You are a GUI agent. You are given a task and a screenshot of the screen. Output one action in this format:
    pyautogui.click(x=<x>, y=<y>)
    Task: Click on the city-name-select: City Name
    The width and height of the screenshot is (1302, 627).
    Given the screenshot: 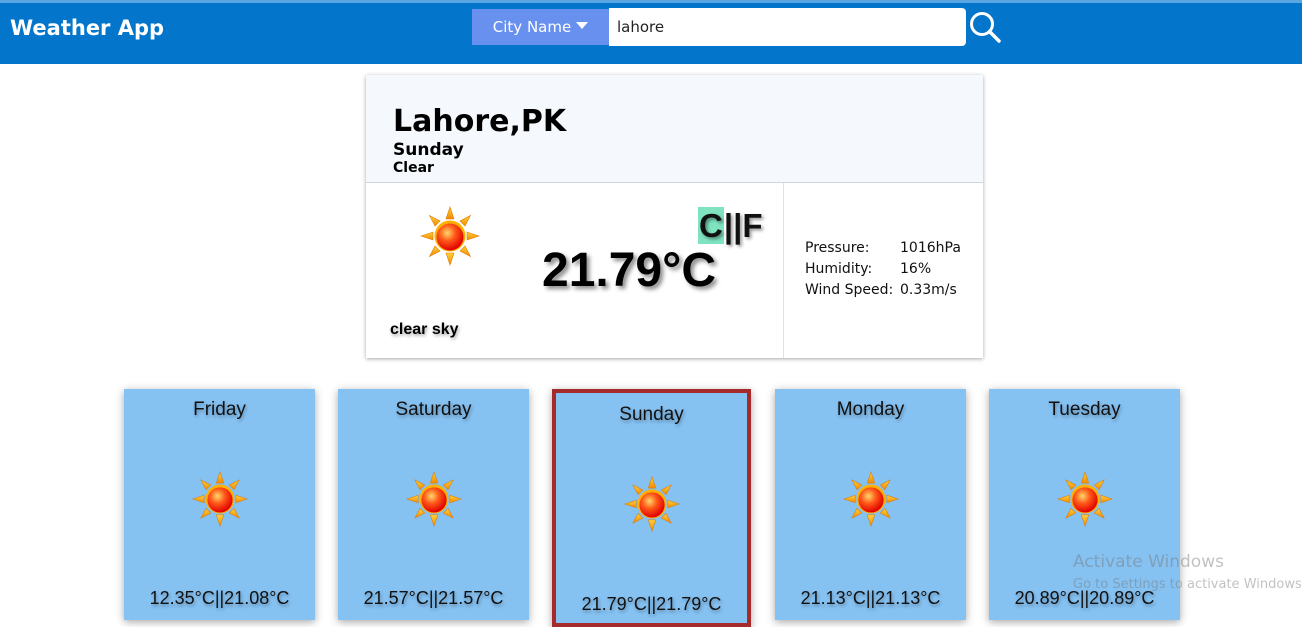 What is the action you would take?
    pyautogui.click(x=540, y=27)
    